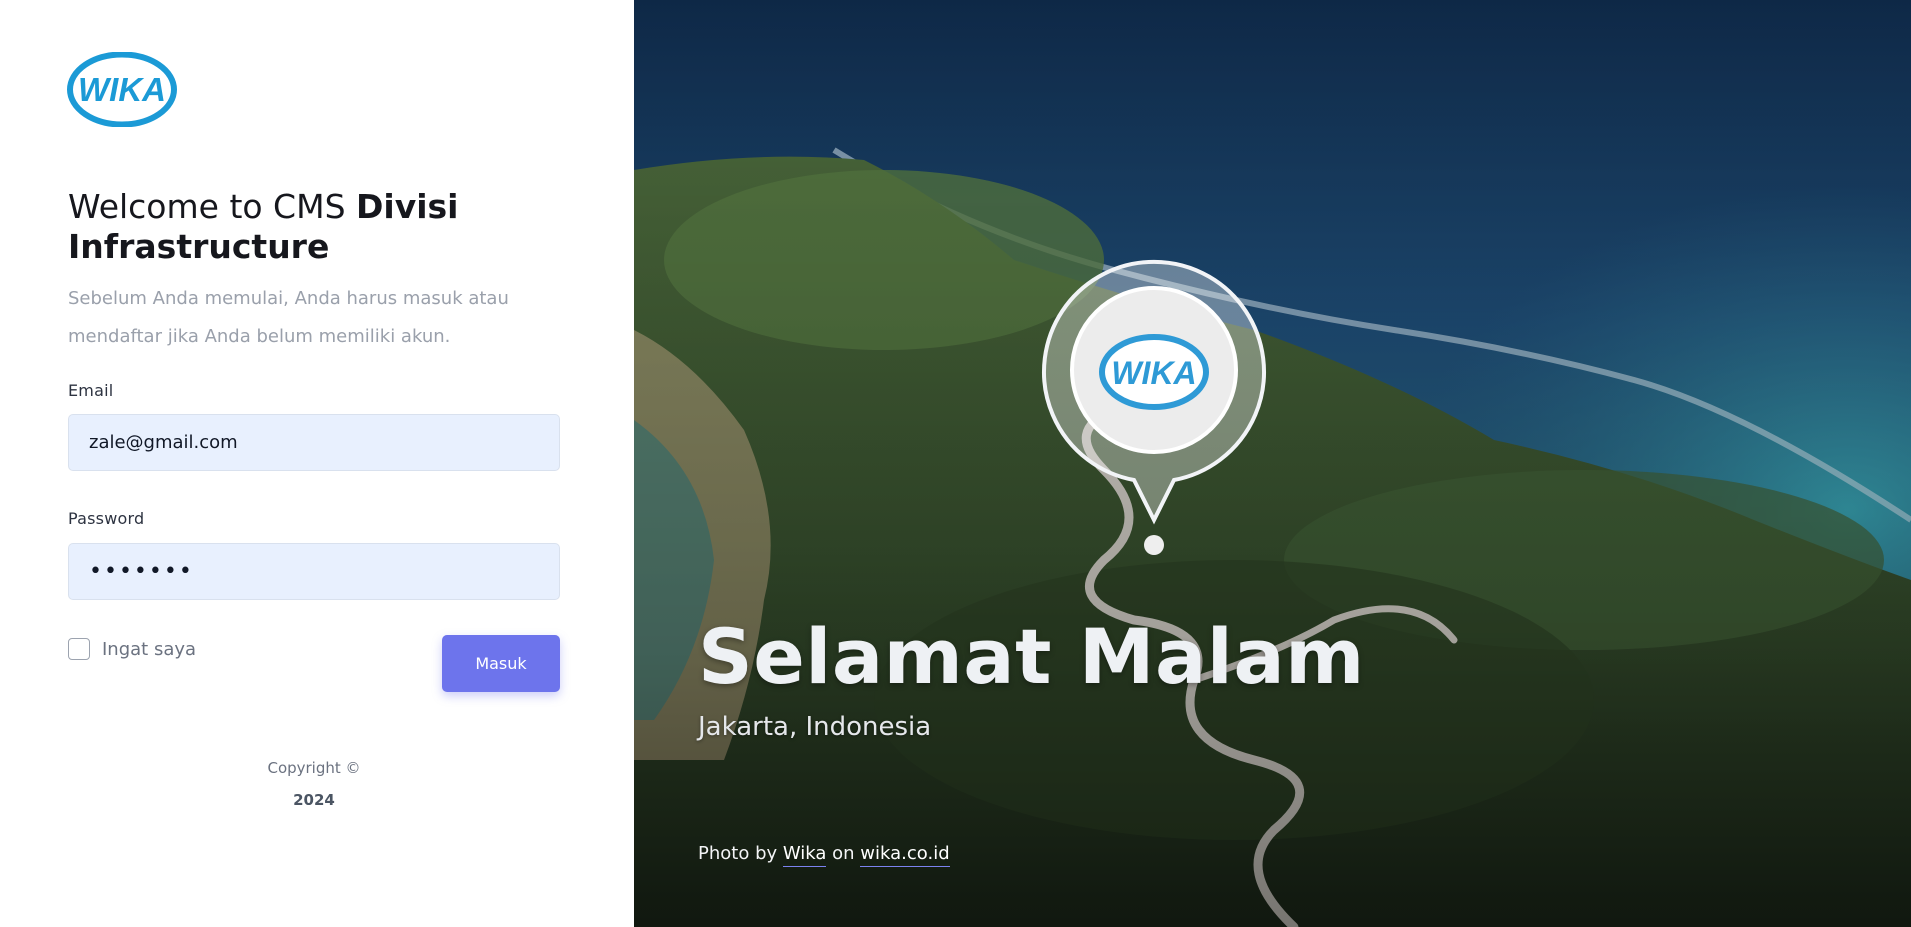 This screenshot has width=1911, height=927. Describe the element at coordinates (815, 727) in the screenshot. I see `location-text: Jakarta, Indonesia` at that location.